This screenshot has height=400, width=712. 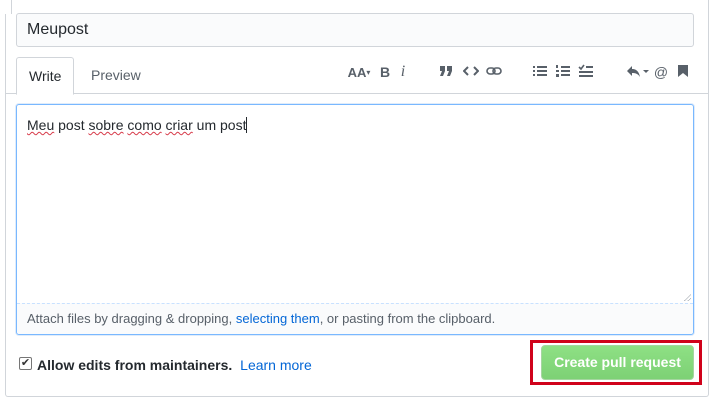 I want to click on allow-edits-text: Allow edits from maintainers., so click(x=135, y=365).